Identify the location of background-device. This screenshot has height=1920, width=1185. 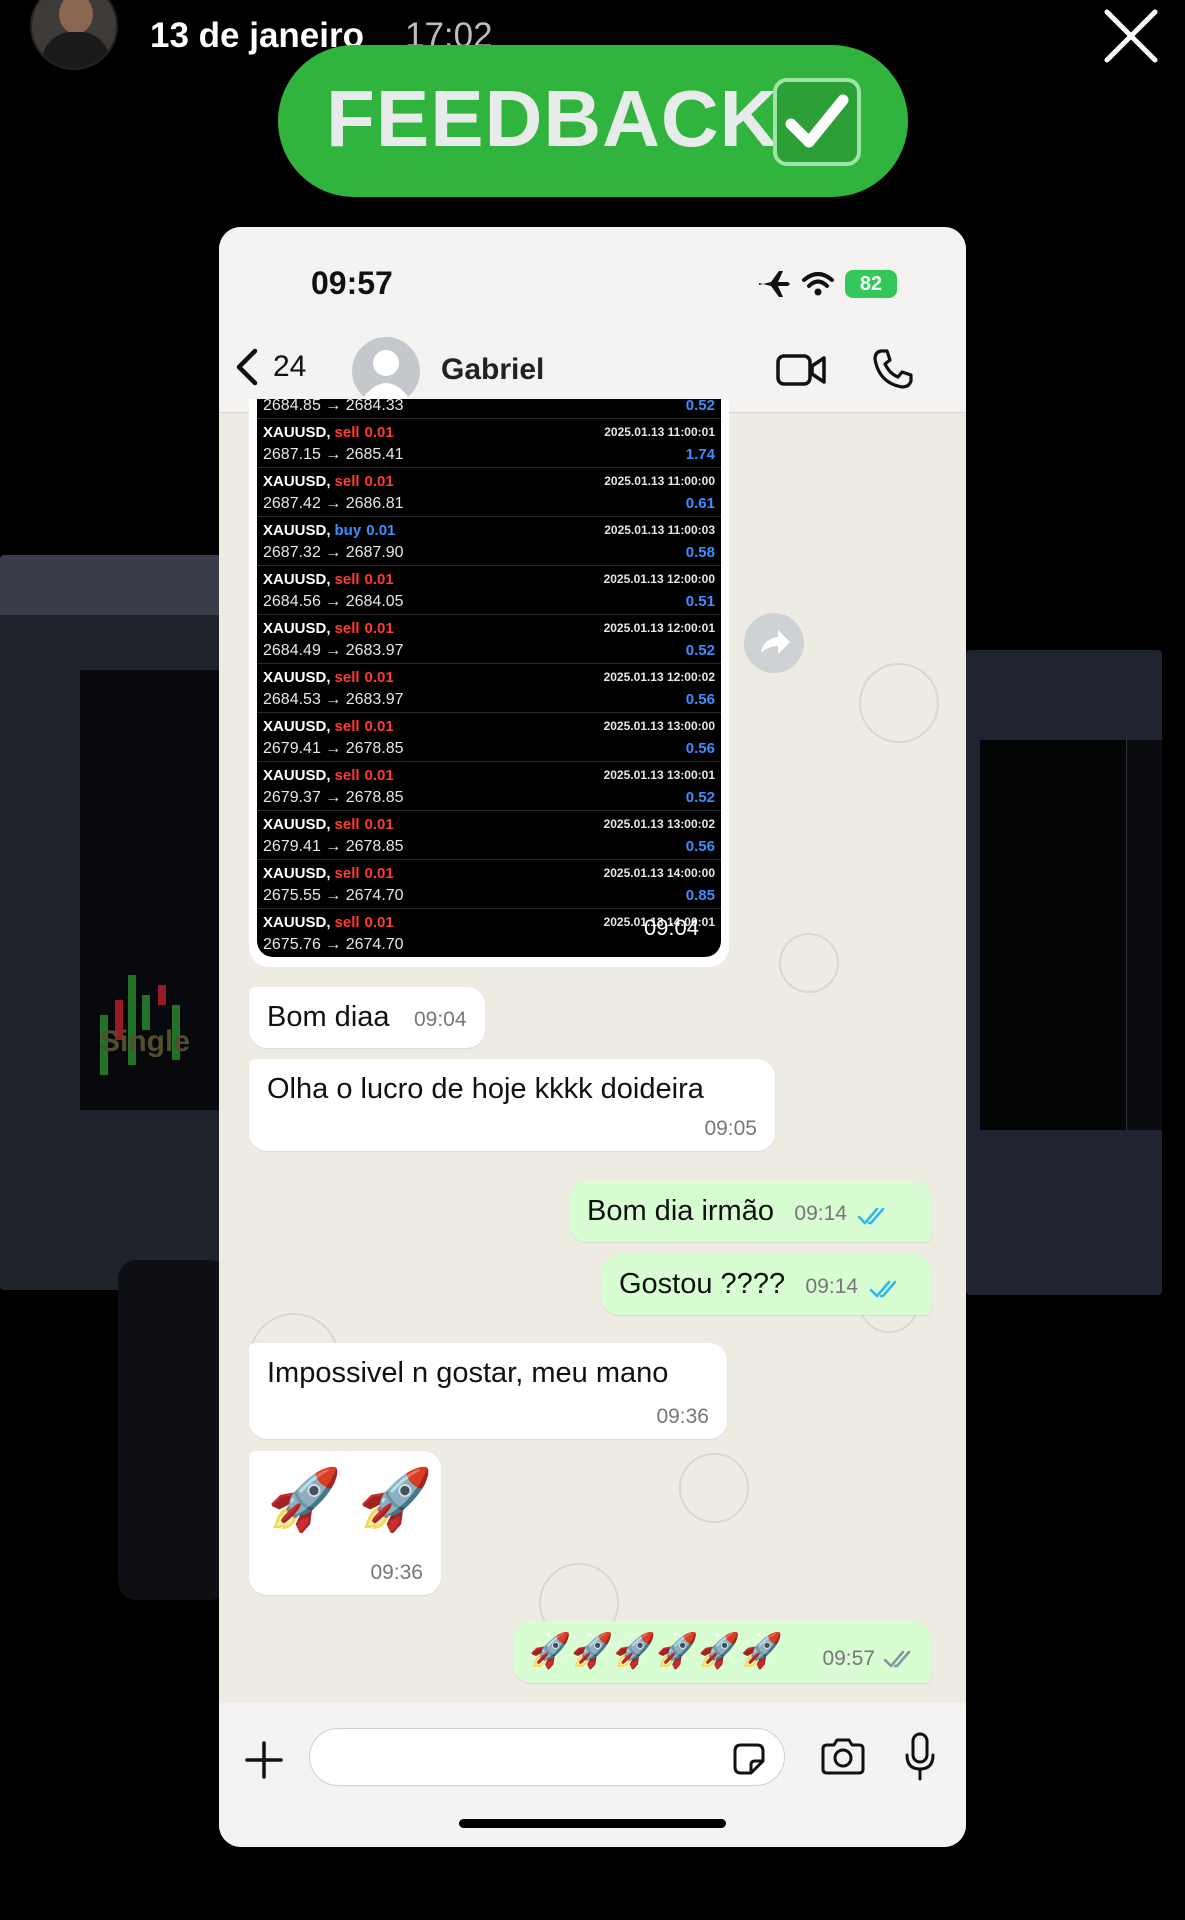
(173, 1430).